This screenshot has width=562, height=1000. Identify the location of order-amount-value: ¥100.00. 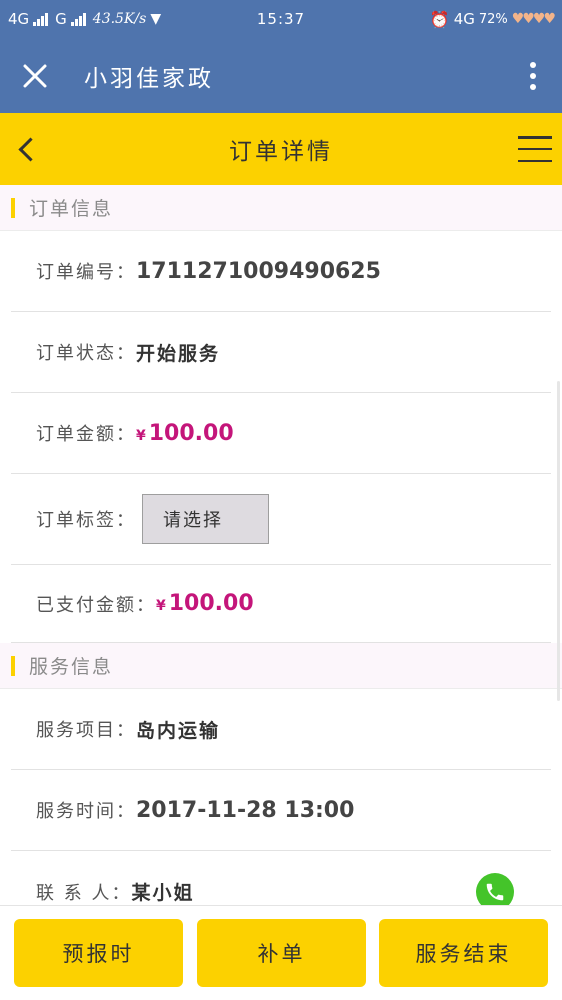
(185, 433).